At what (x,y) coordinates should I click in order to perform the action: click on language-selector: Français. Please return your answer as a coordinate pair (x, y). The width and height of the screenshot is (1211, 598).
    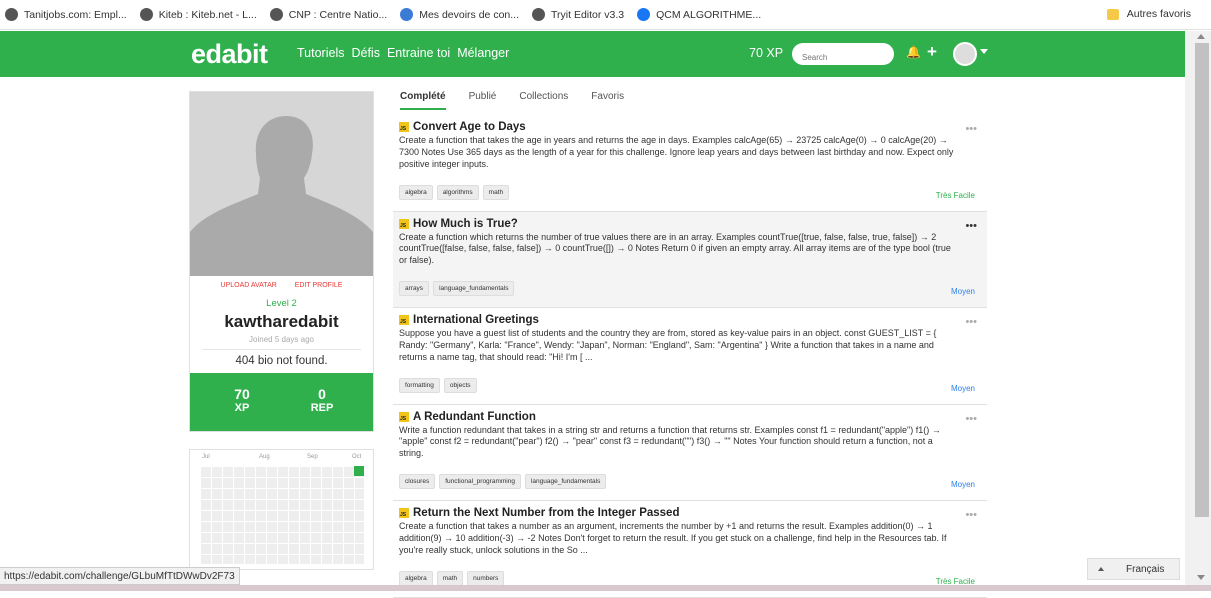
    Looking at the image, I should click on (1133, 569).